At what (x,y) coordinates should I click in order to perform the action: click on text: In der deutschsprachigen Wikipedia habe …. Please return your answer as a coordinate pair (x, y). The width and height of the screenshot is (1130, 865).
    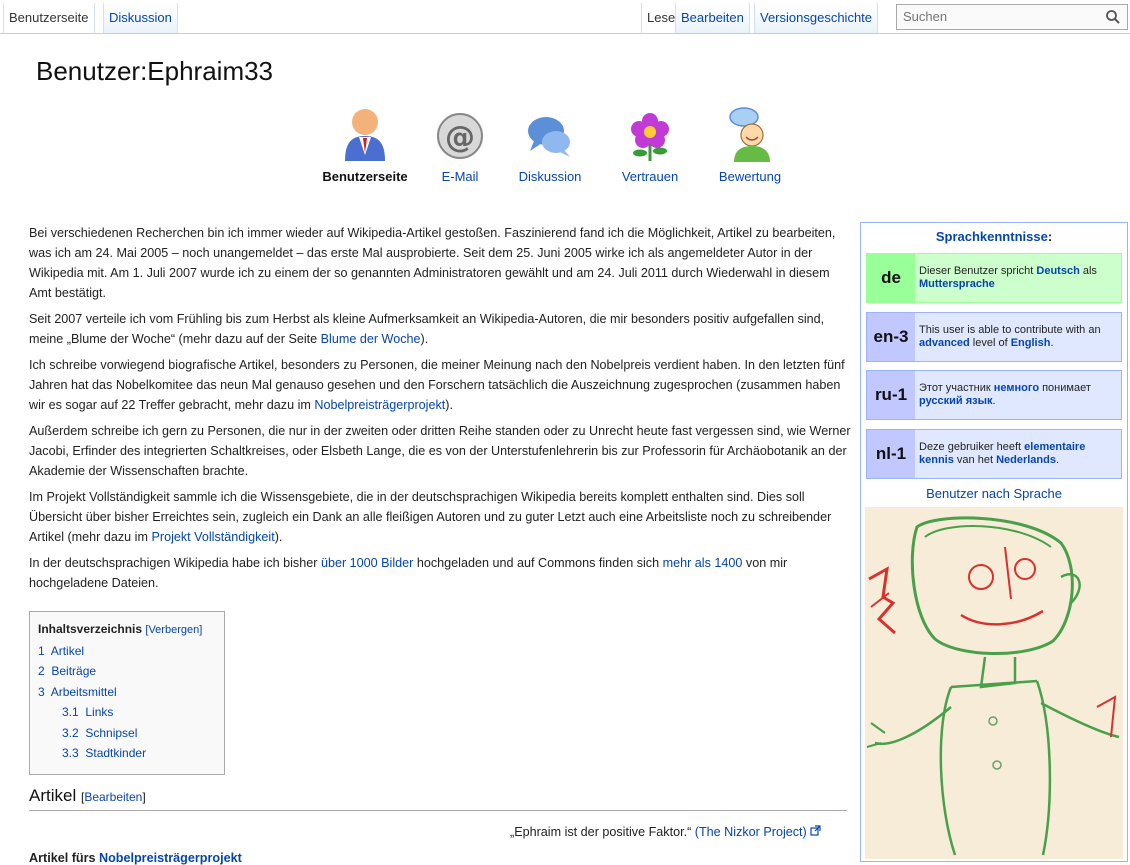
    Looking at the image, I should click on (175, 563).